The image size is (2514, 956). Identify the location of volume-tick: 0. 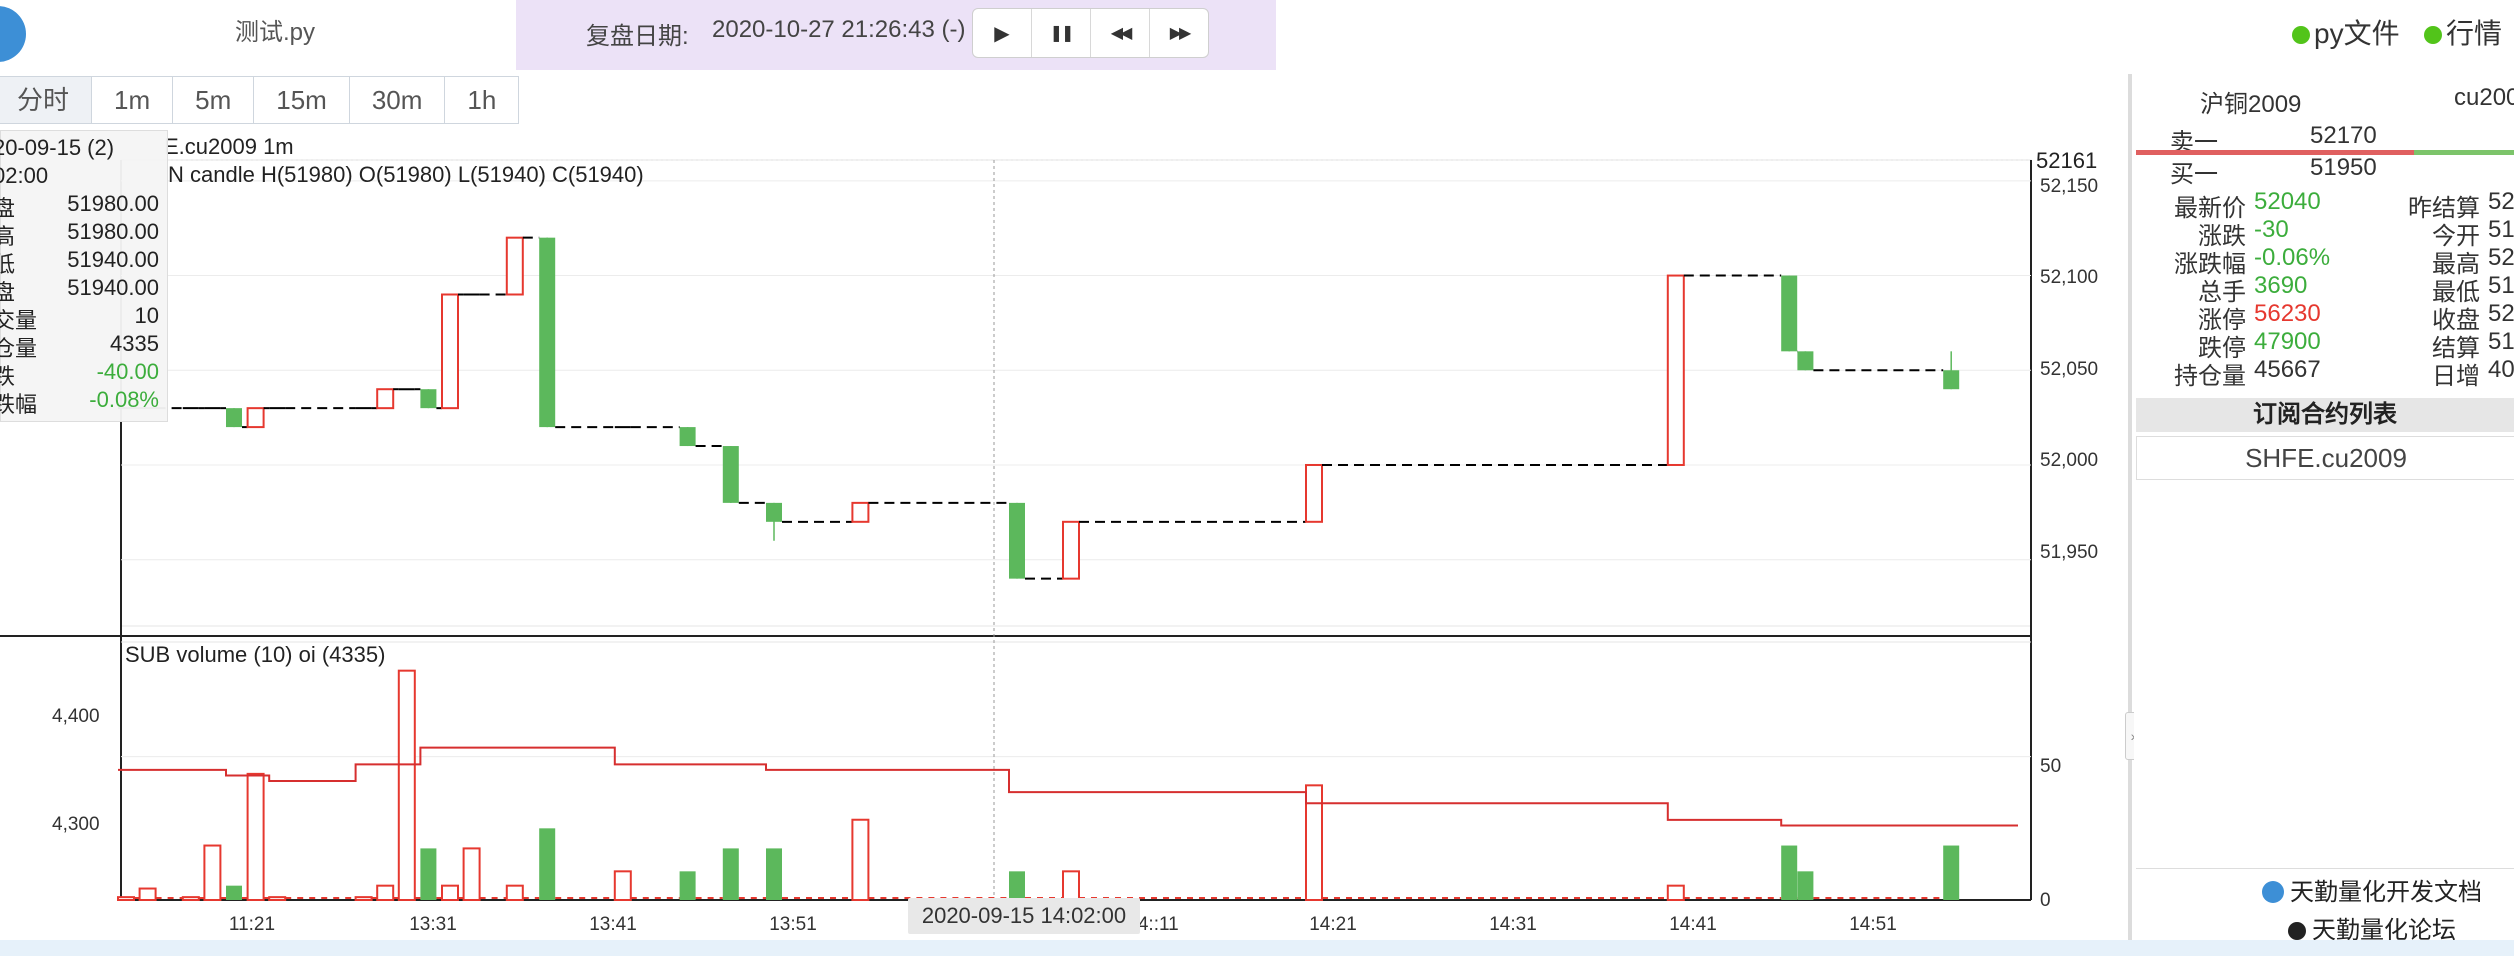
(2045, 900).